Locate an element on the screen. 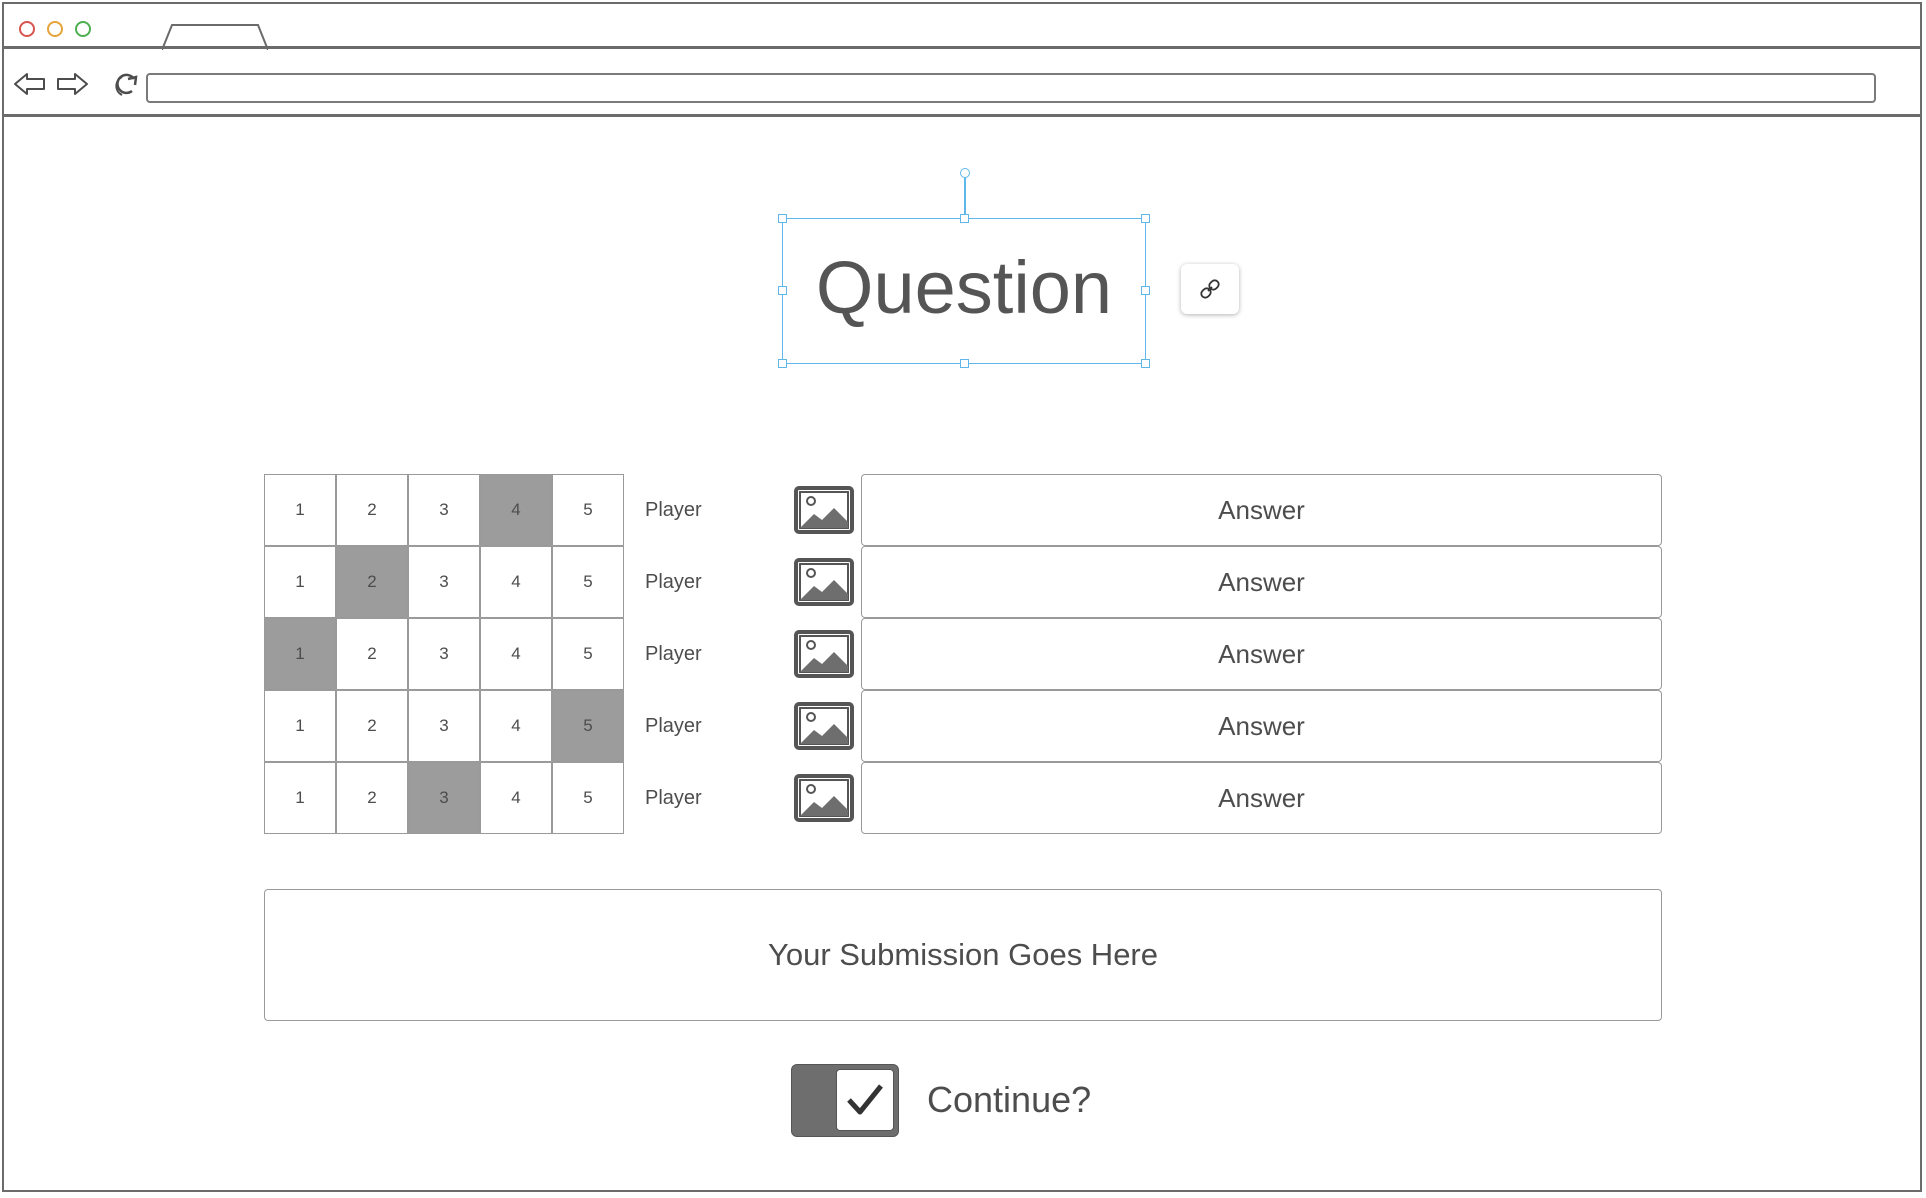 The height and width of the screenshot is (1198, 1926). resize-handle-bottom-right is located at coordinates (1145, 363).